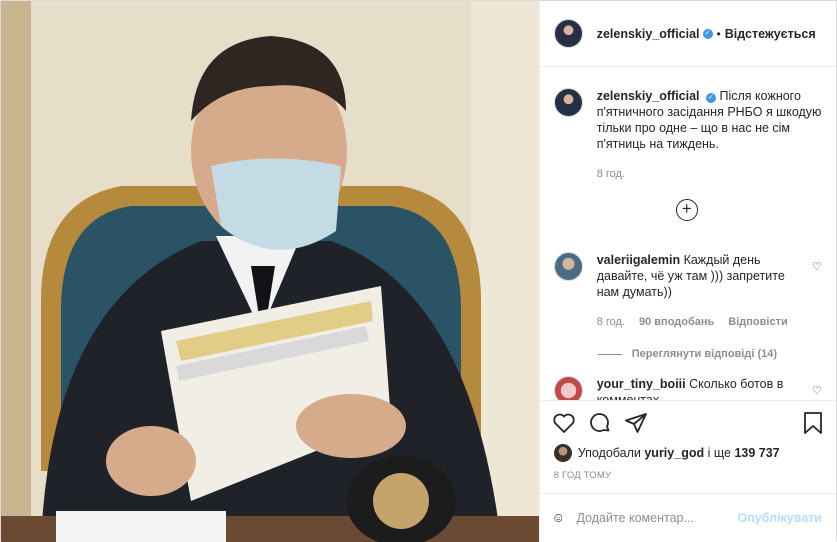 This screenshot has height=542, width=837. I want to click on view-replies-label: Переглянути відповіді (14), so click(704, 354).